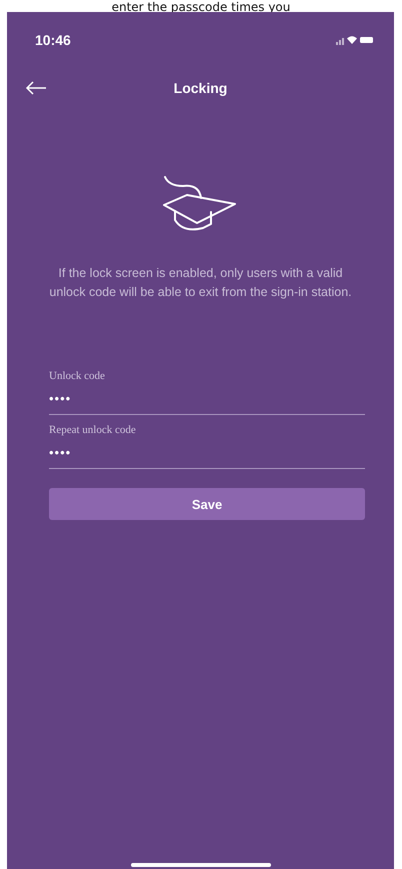  What do you see at coordinates (36, 88) in the screenshot?
I see `back-arrow-icon` at bounding box center [36, 88].